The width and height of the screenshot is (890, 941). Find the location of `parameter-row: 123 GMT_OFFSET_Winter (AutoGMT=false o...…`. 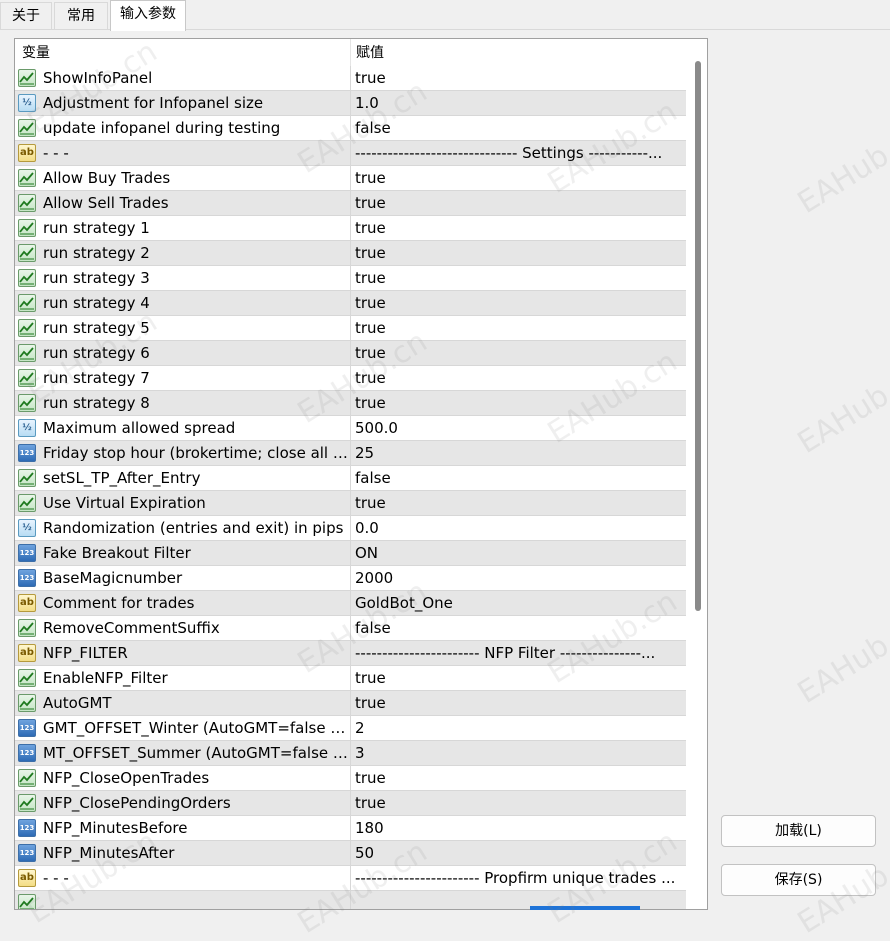

parameter-row: 123 GMT_OFFSET_Winter (AutoGMT=false o...… is located at coordinates (350, 728).